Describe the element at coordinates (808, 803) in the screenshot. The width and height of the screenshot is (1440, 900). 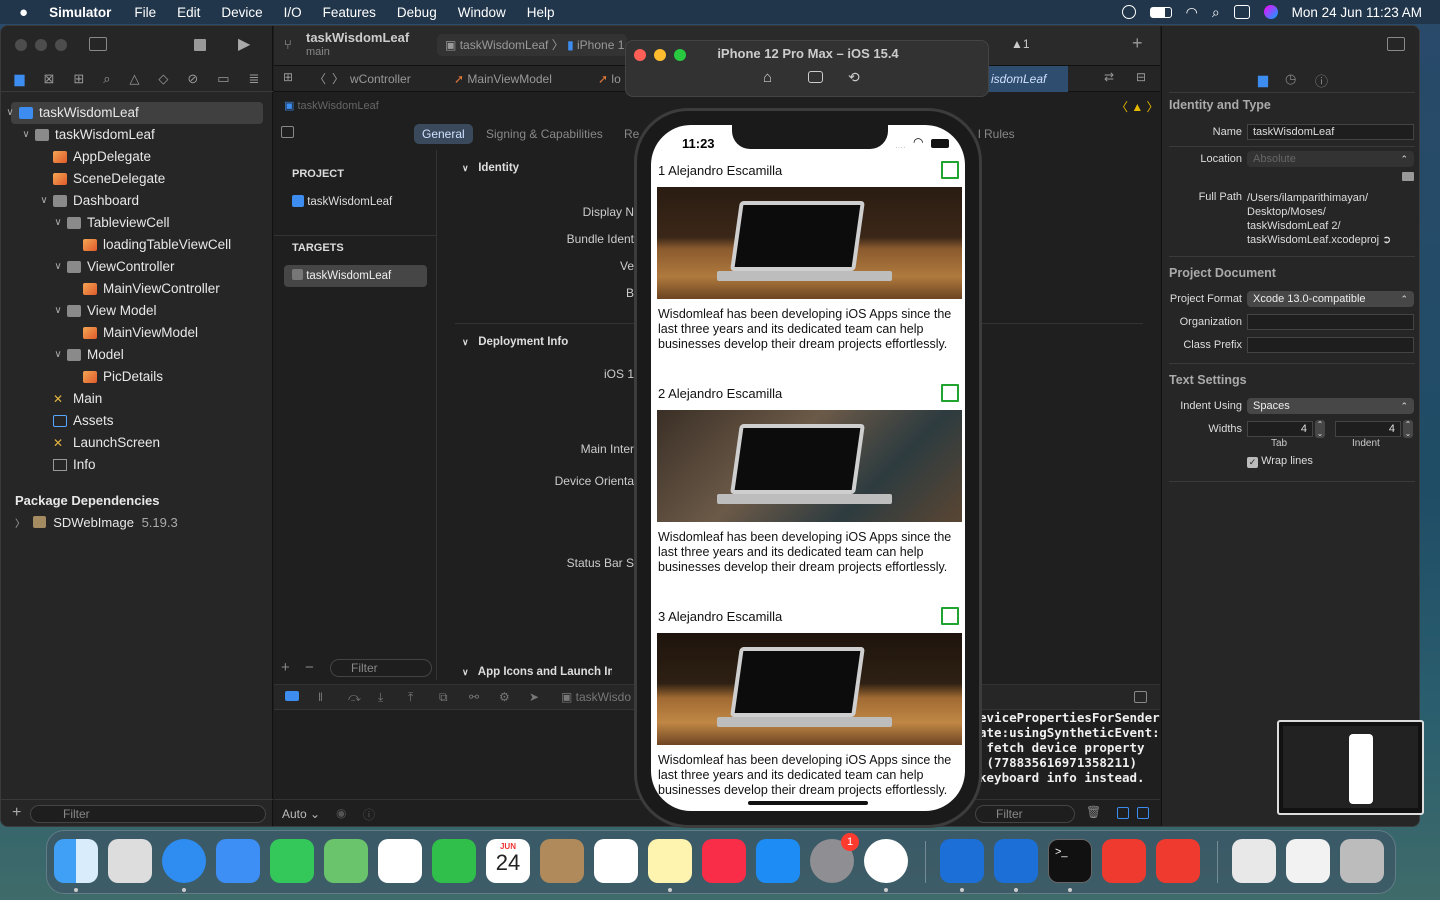
I see `home-indicator` at that location.